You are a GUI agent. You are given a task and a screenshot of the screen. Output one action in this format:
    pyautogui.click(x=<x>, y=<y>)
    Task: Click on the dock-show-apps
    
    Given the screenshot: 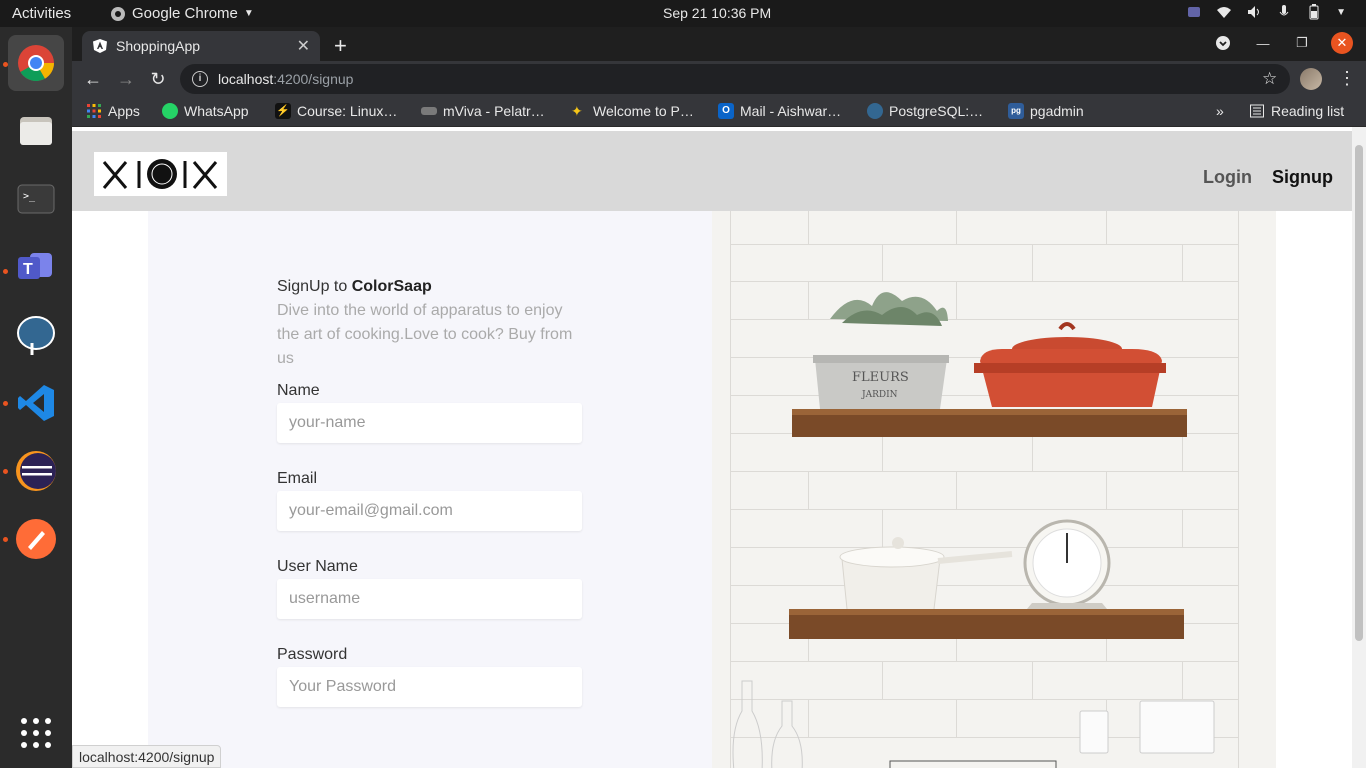 What is the action you would take?
    pyautogui.click(x=36, y=733)
    